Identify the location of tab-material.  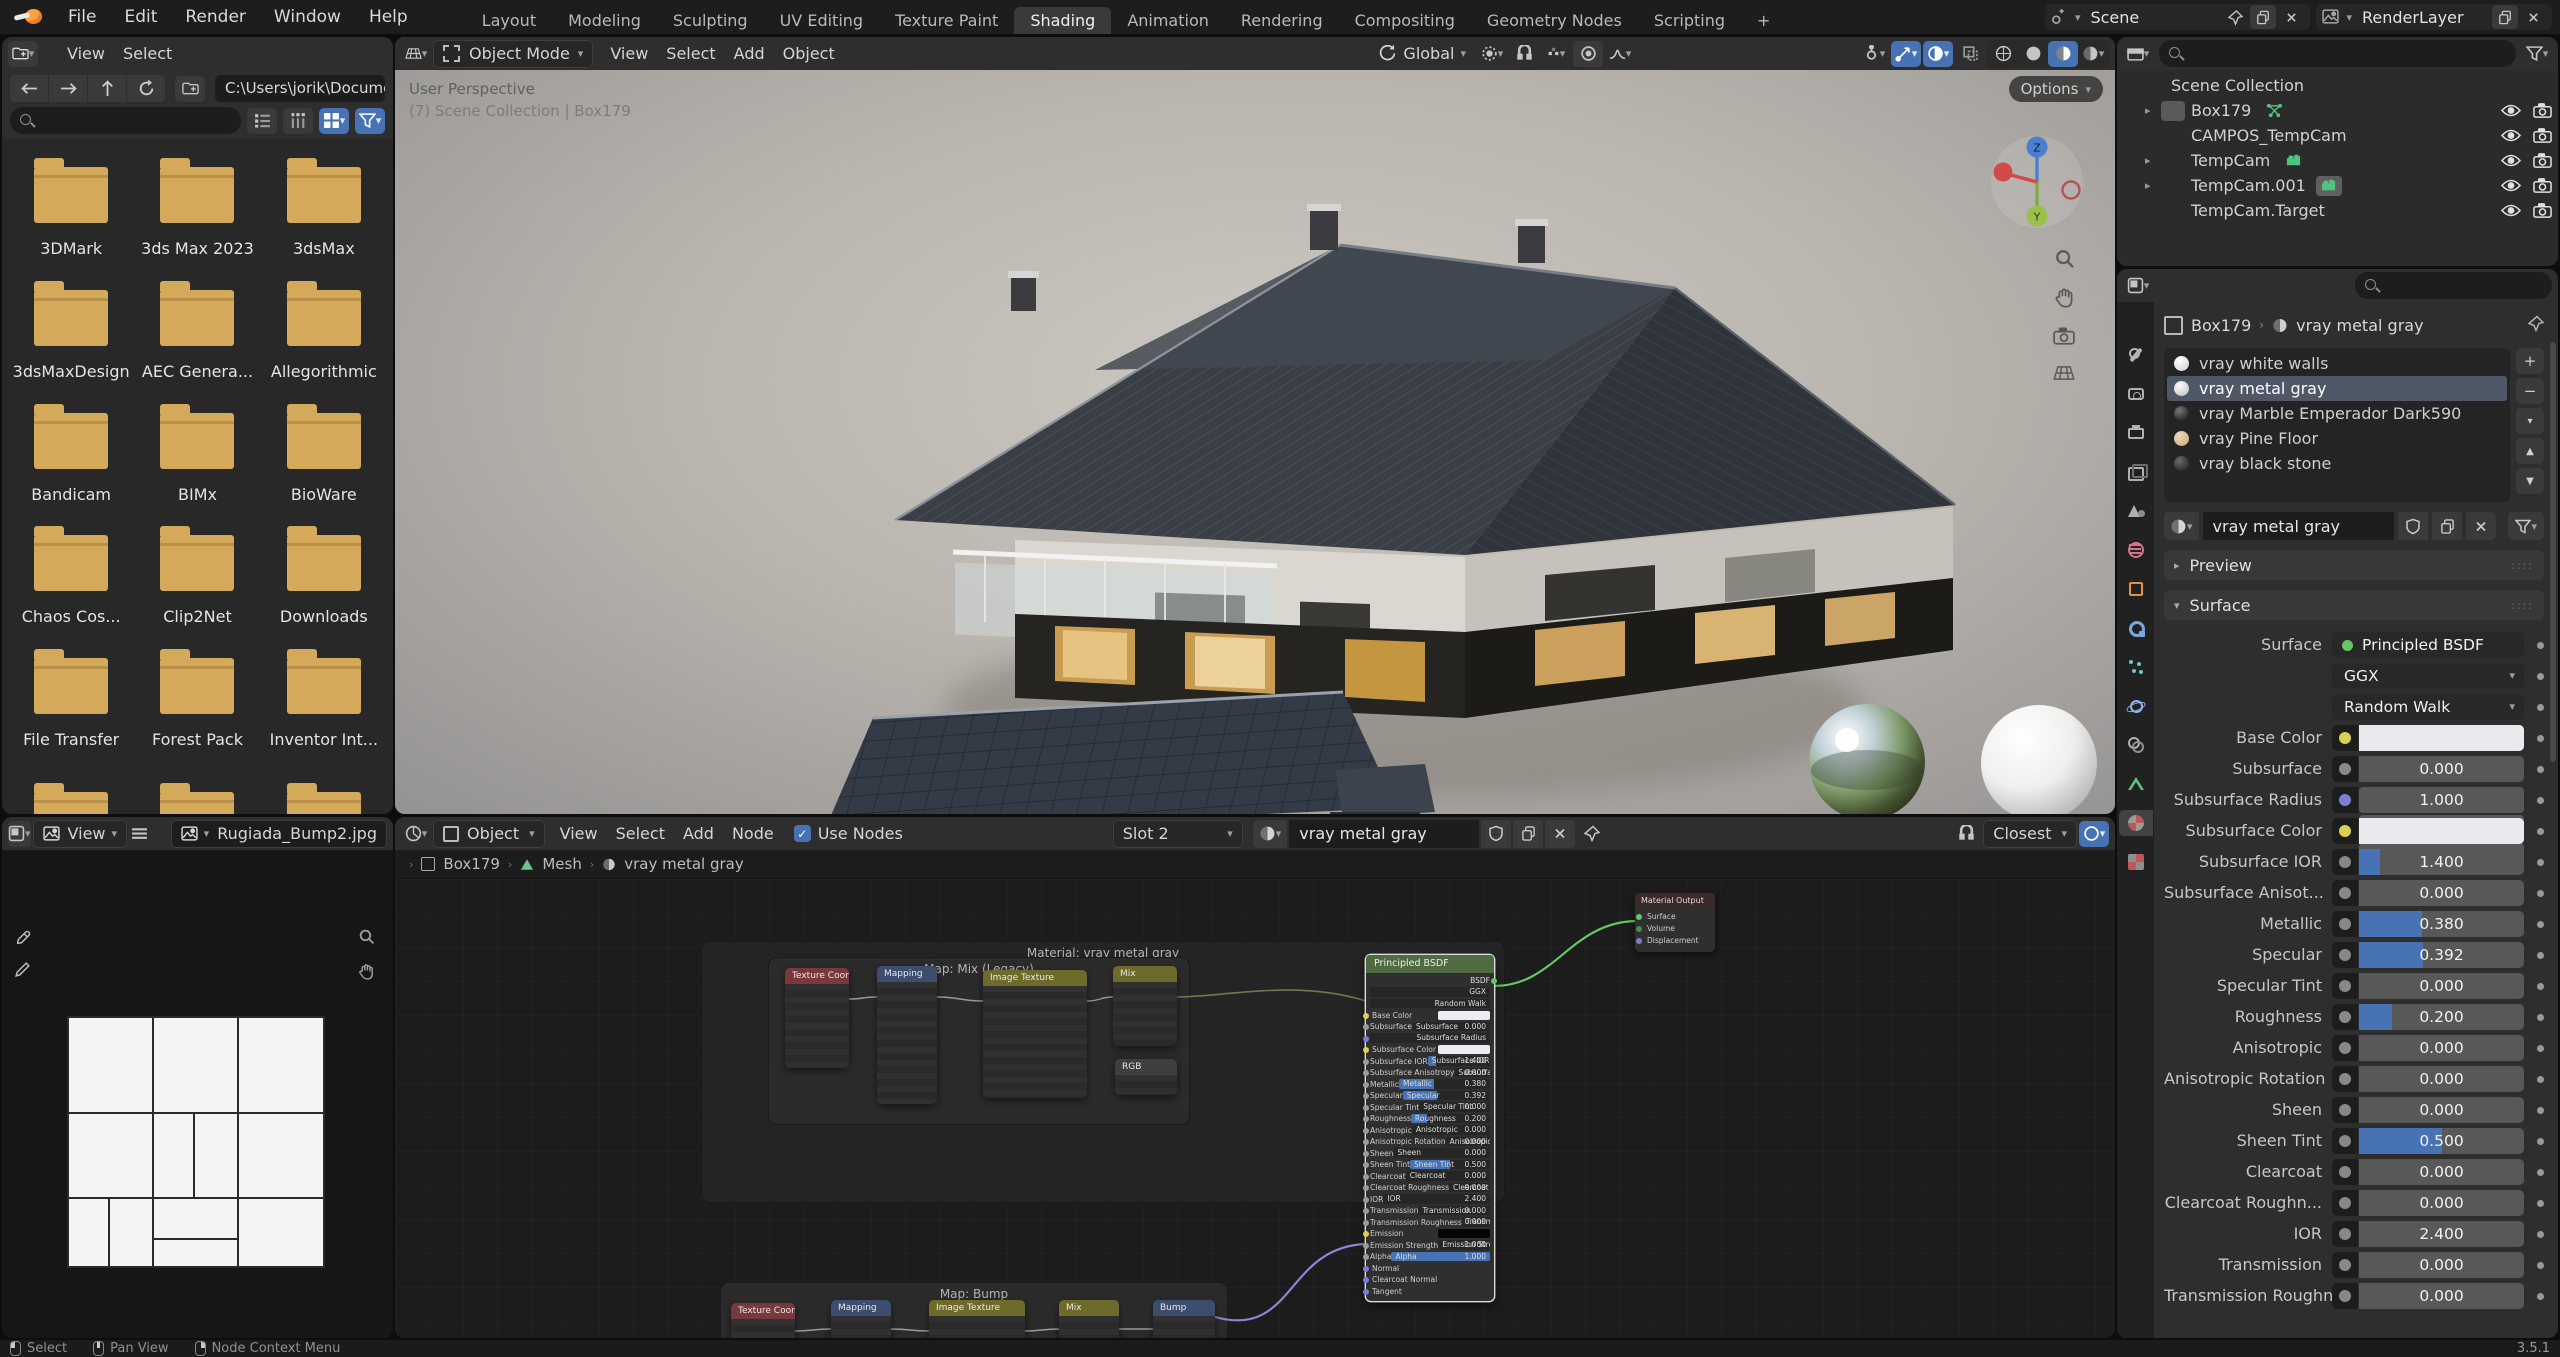
(2135, 823).